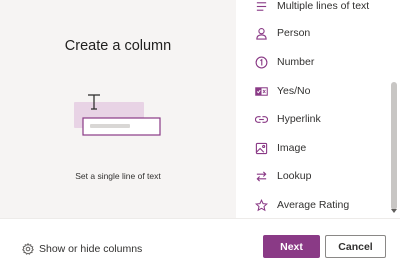 Image resolution: width=400 pixels, height=278 pixels. What do you see at coordinates (291, 246) in the screenshot?
I see `next-button: Next` at bounding box center [291, 246].